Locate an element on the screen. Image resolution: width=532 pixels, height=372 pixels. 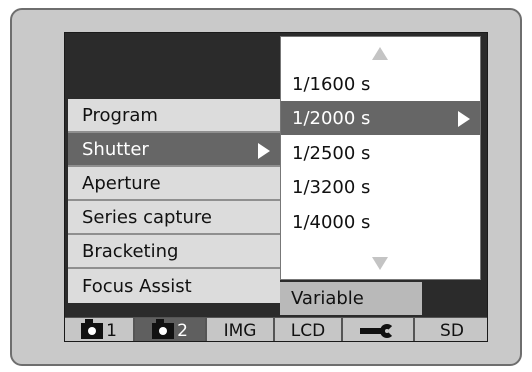
tab-lcd: LCD is located at coordinates (309, 329).